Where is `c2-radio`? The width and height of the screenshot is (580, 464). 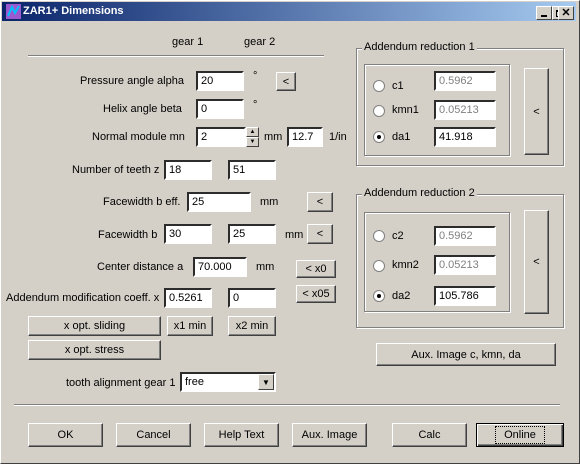 c2-radio is located at coordinates (379, 236).